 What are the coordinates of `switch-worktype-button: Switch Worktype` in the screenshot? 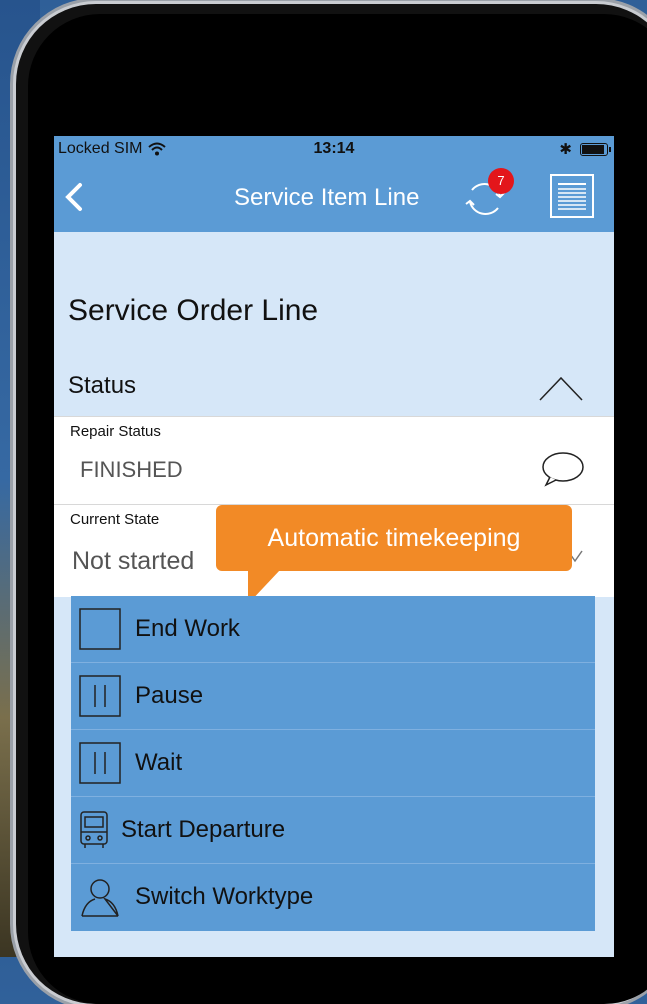 It's located at (333, 897).